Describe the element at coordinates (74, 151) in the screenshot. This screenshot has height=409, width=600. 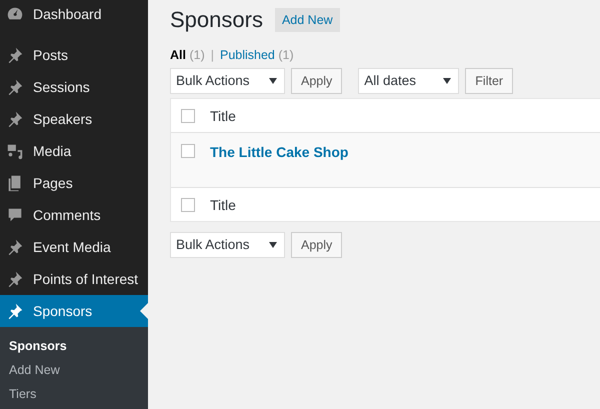
I see `menu-item: Media` at that location.